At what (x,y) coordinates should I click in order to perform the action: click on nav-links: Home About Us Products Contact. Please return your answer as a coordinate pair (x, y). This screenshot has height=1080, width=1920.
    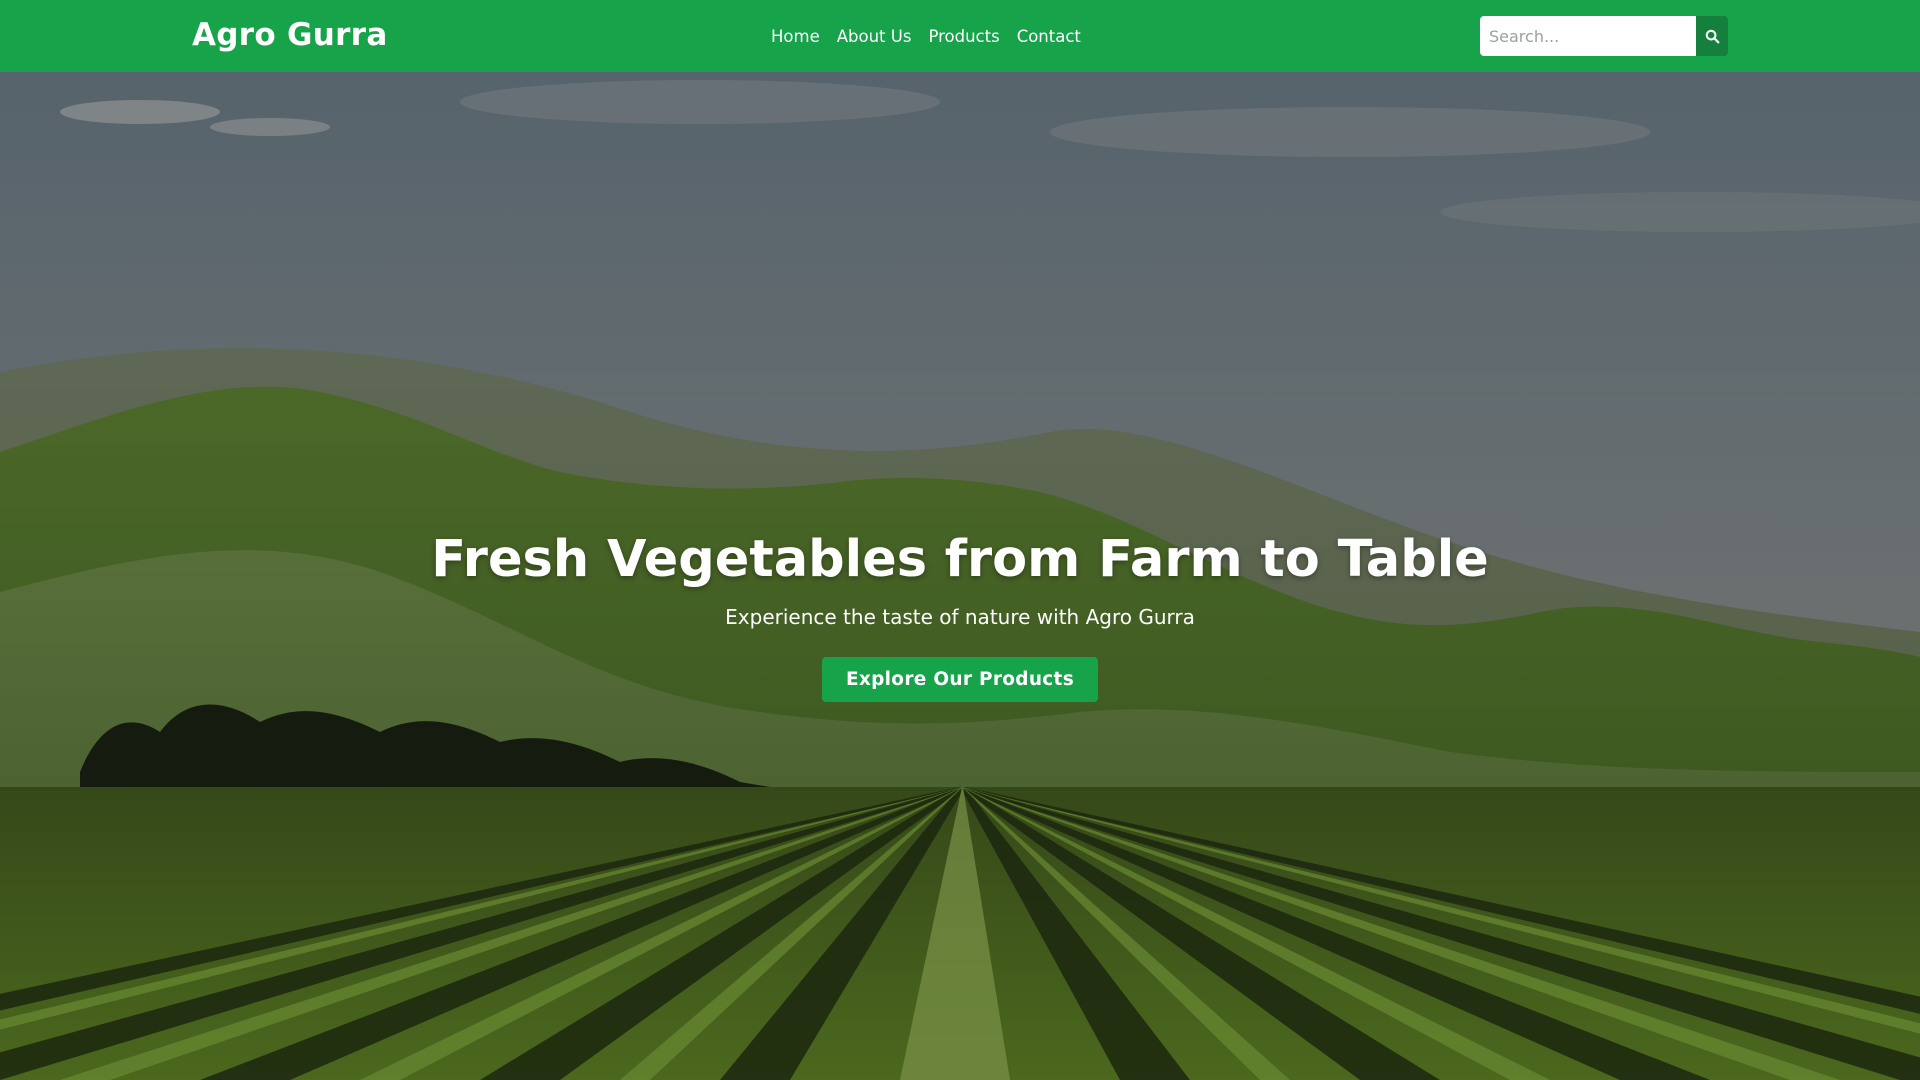
    Looking at the image, I should click on (926, 36).